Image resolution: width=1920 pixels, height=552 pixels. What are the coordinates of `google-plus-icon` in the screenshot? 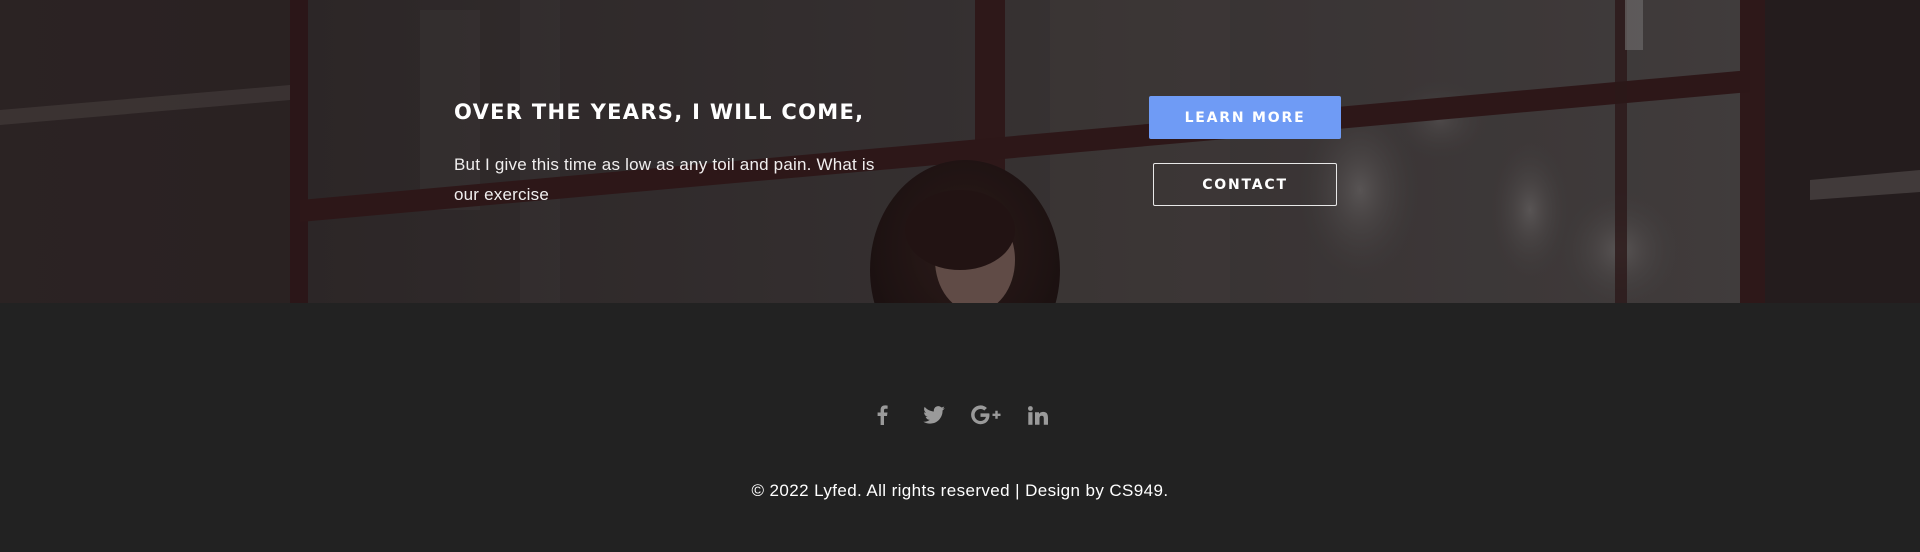 It's located at (986, 415).